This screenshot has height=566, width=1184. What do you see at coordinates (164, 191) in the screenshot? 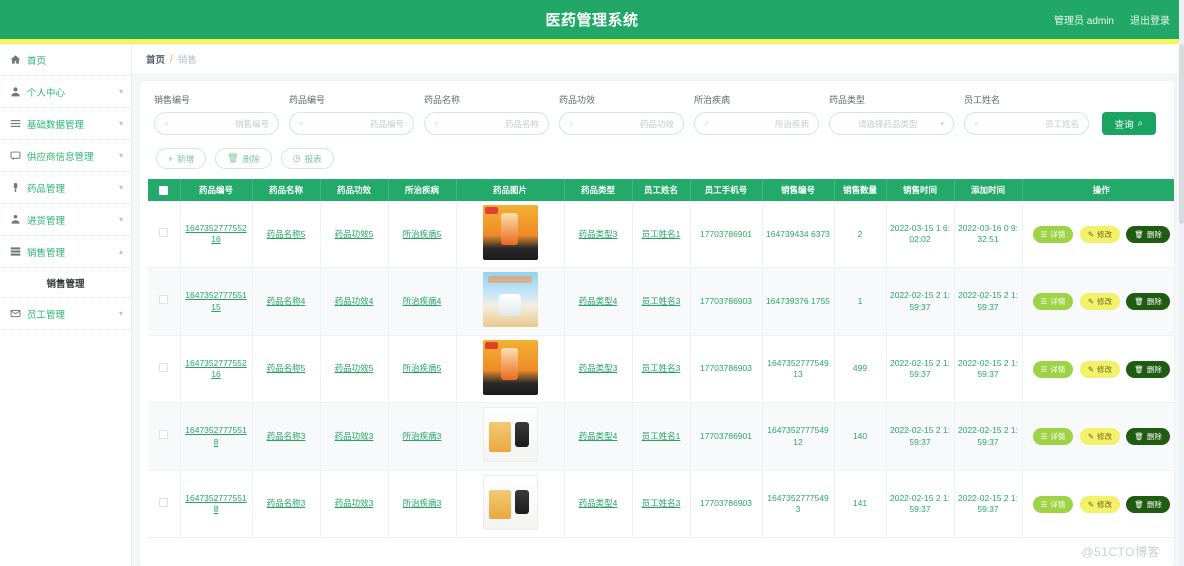
I see `select-all-checkbox` at bounding box center [164, 191].